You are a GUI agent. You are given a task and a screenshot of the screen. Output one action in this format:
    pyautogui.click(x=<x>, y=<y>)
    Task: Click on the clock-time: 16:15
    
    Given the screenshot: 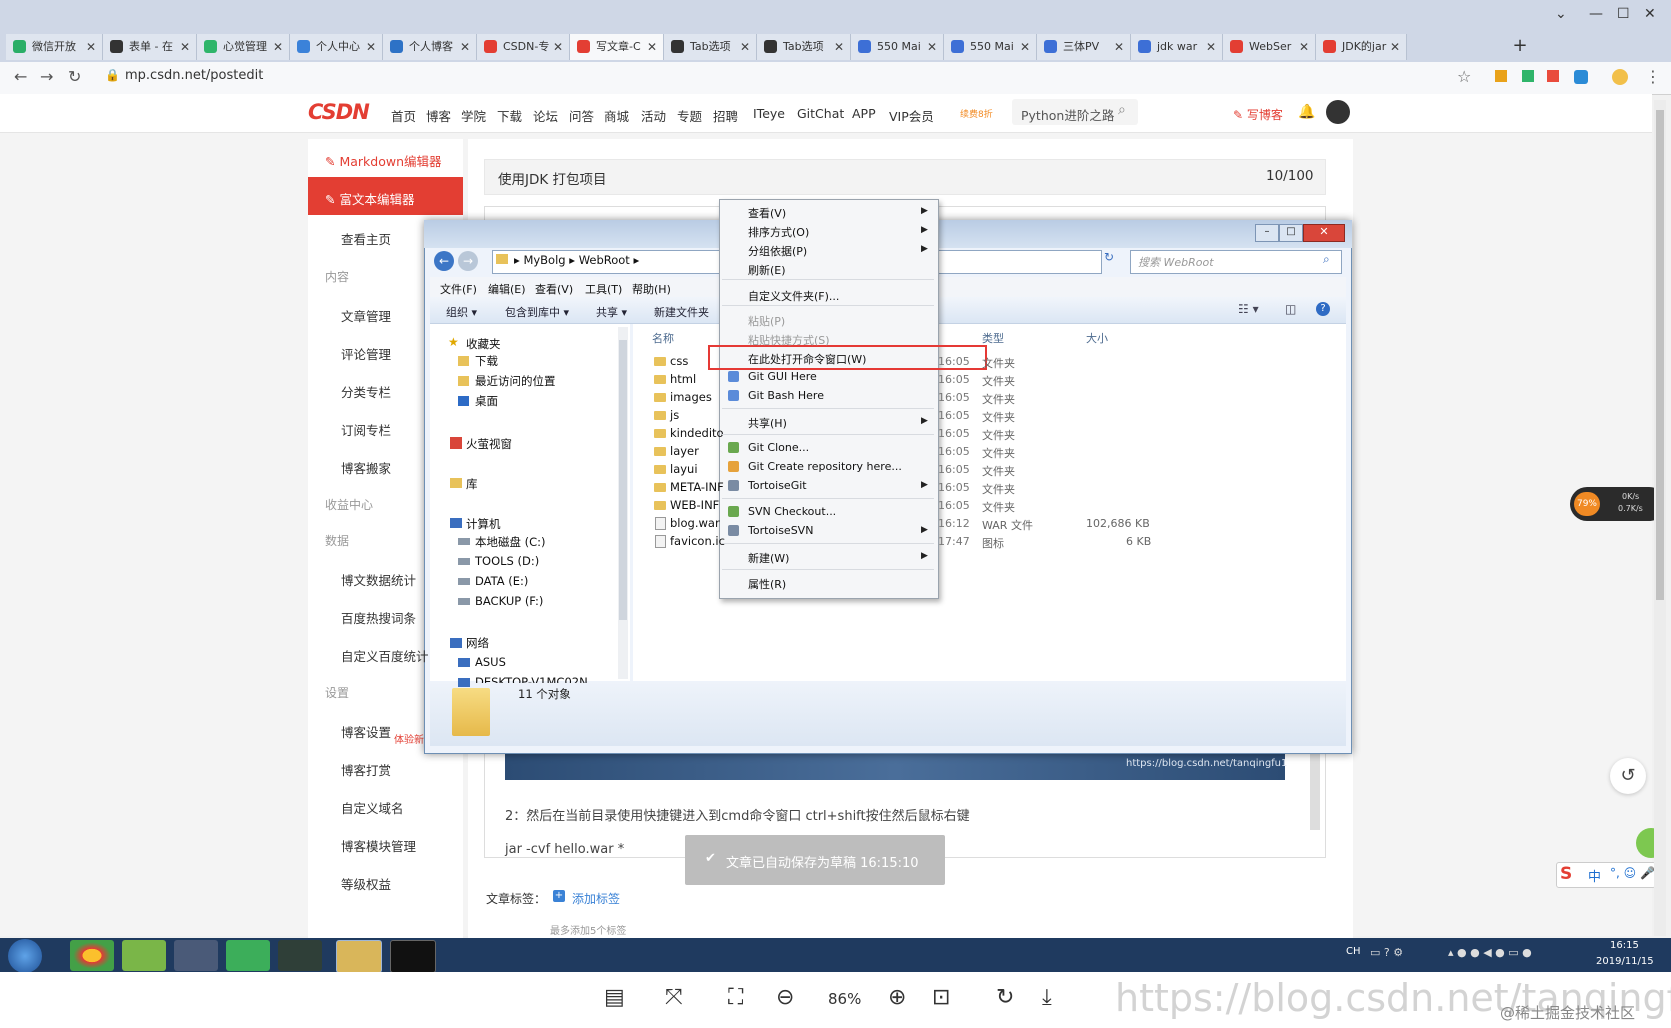 What is the action you would take?
    pyautogui.click(x=1624, y=945)
    